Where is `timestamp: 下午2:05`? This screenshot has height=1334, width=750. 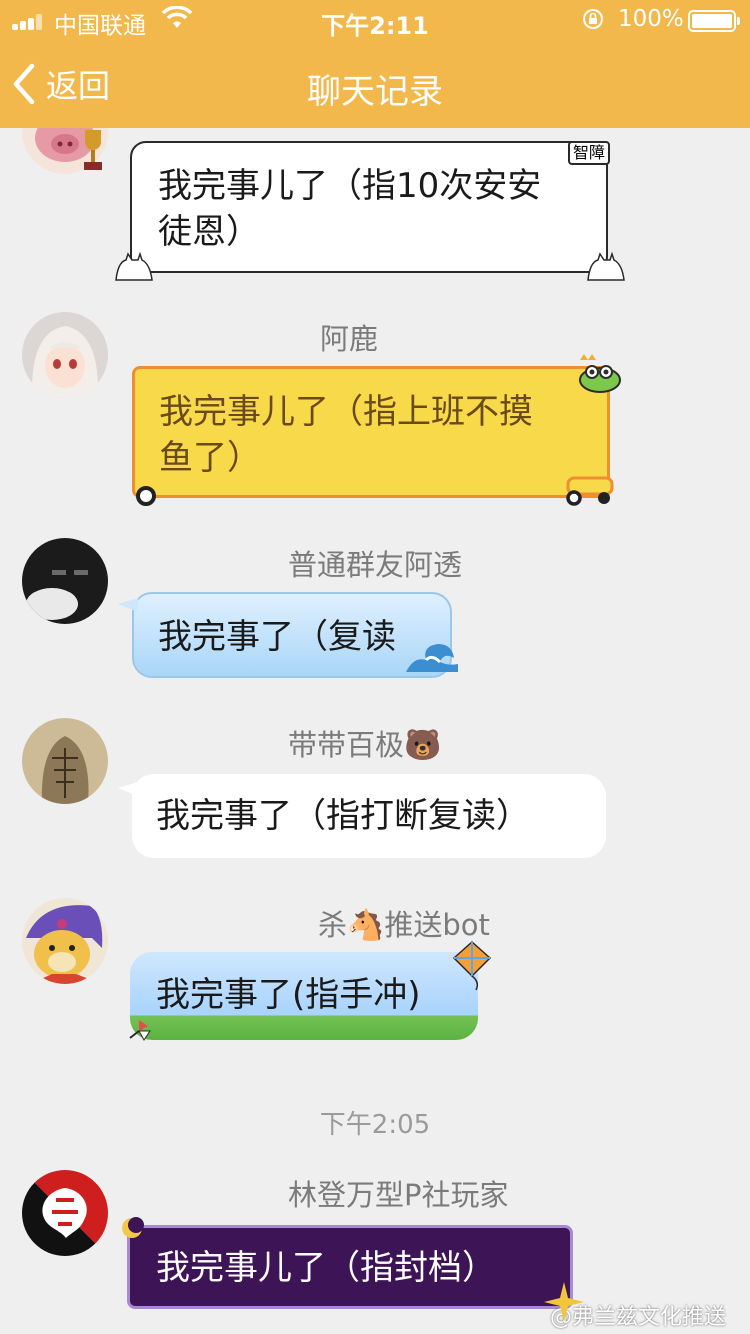
timestamp: 下午2:05 is located at coordinates (375, 1125).